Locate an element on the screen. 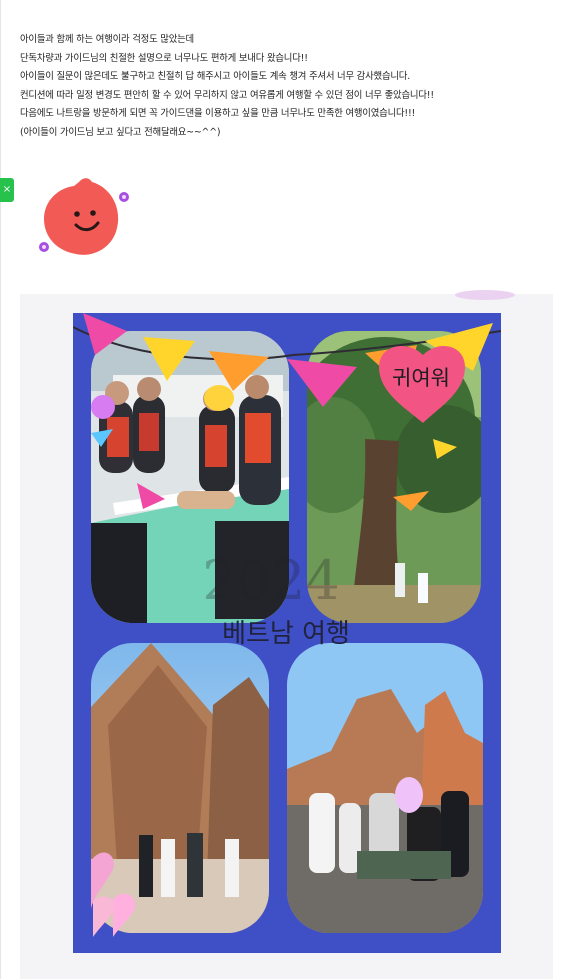 Image resolution: width=571 pixels, height=979 pixels. review-line: 단독차량과 가이드님의 친절한 설명으로 너무나도 편하게 보내다 왔습니다!! is located at coordinates (164, 58).